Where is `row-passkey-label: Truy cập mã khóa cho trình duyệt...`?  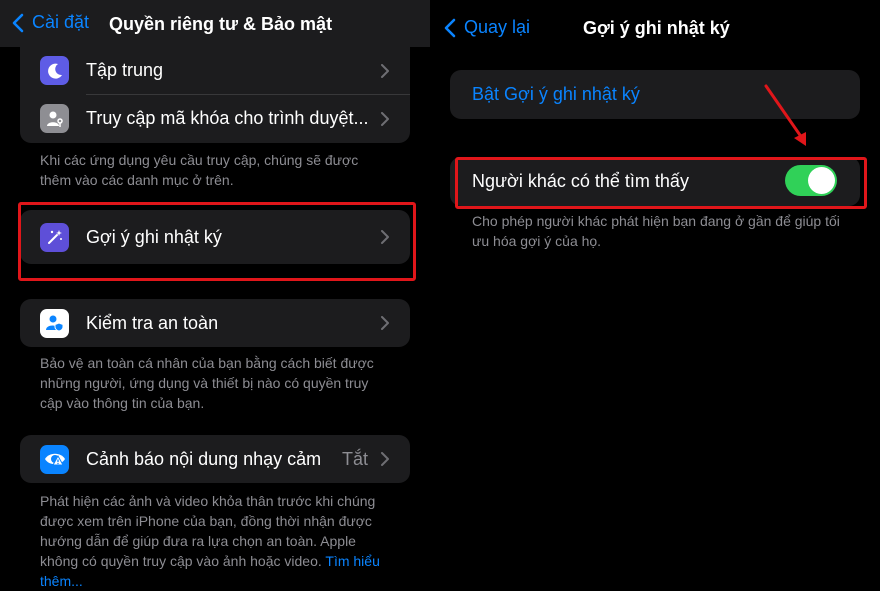
row-passkey-label: Truy cập mã khóa cho trình duyệt... is located at coordinates (227, 118).